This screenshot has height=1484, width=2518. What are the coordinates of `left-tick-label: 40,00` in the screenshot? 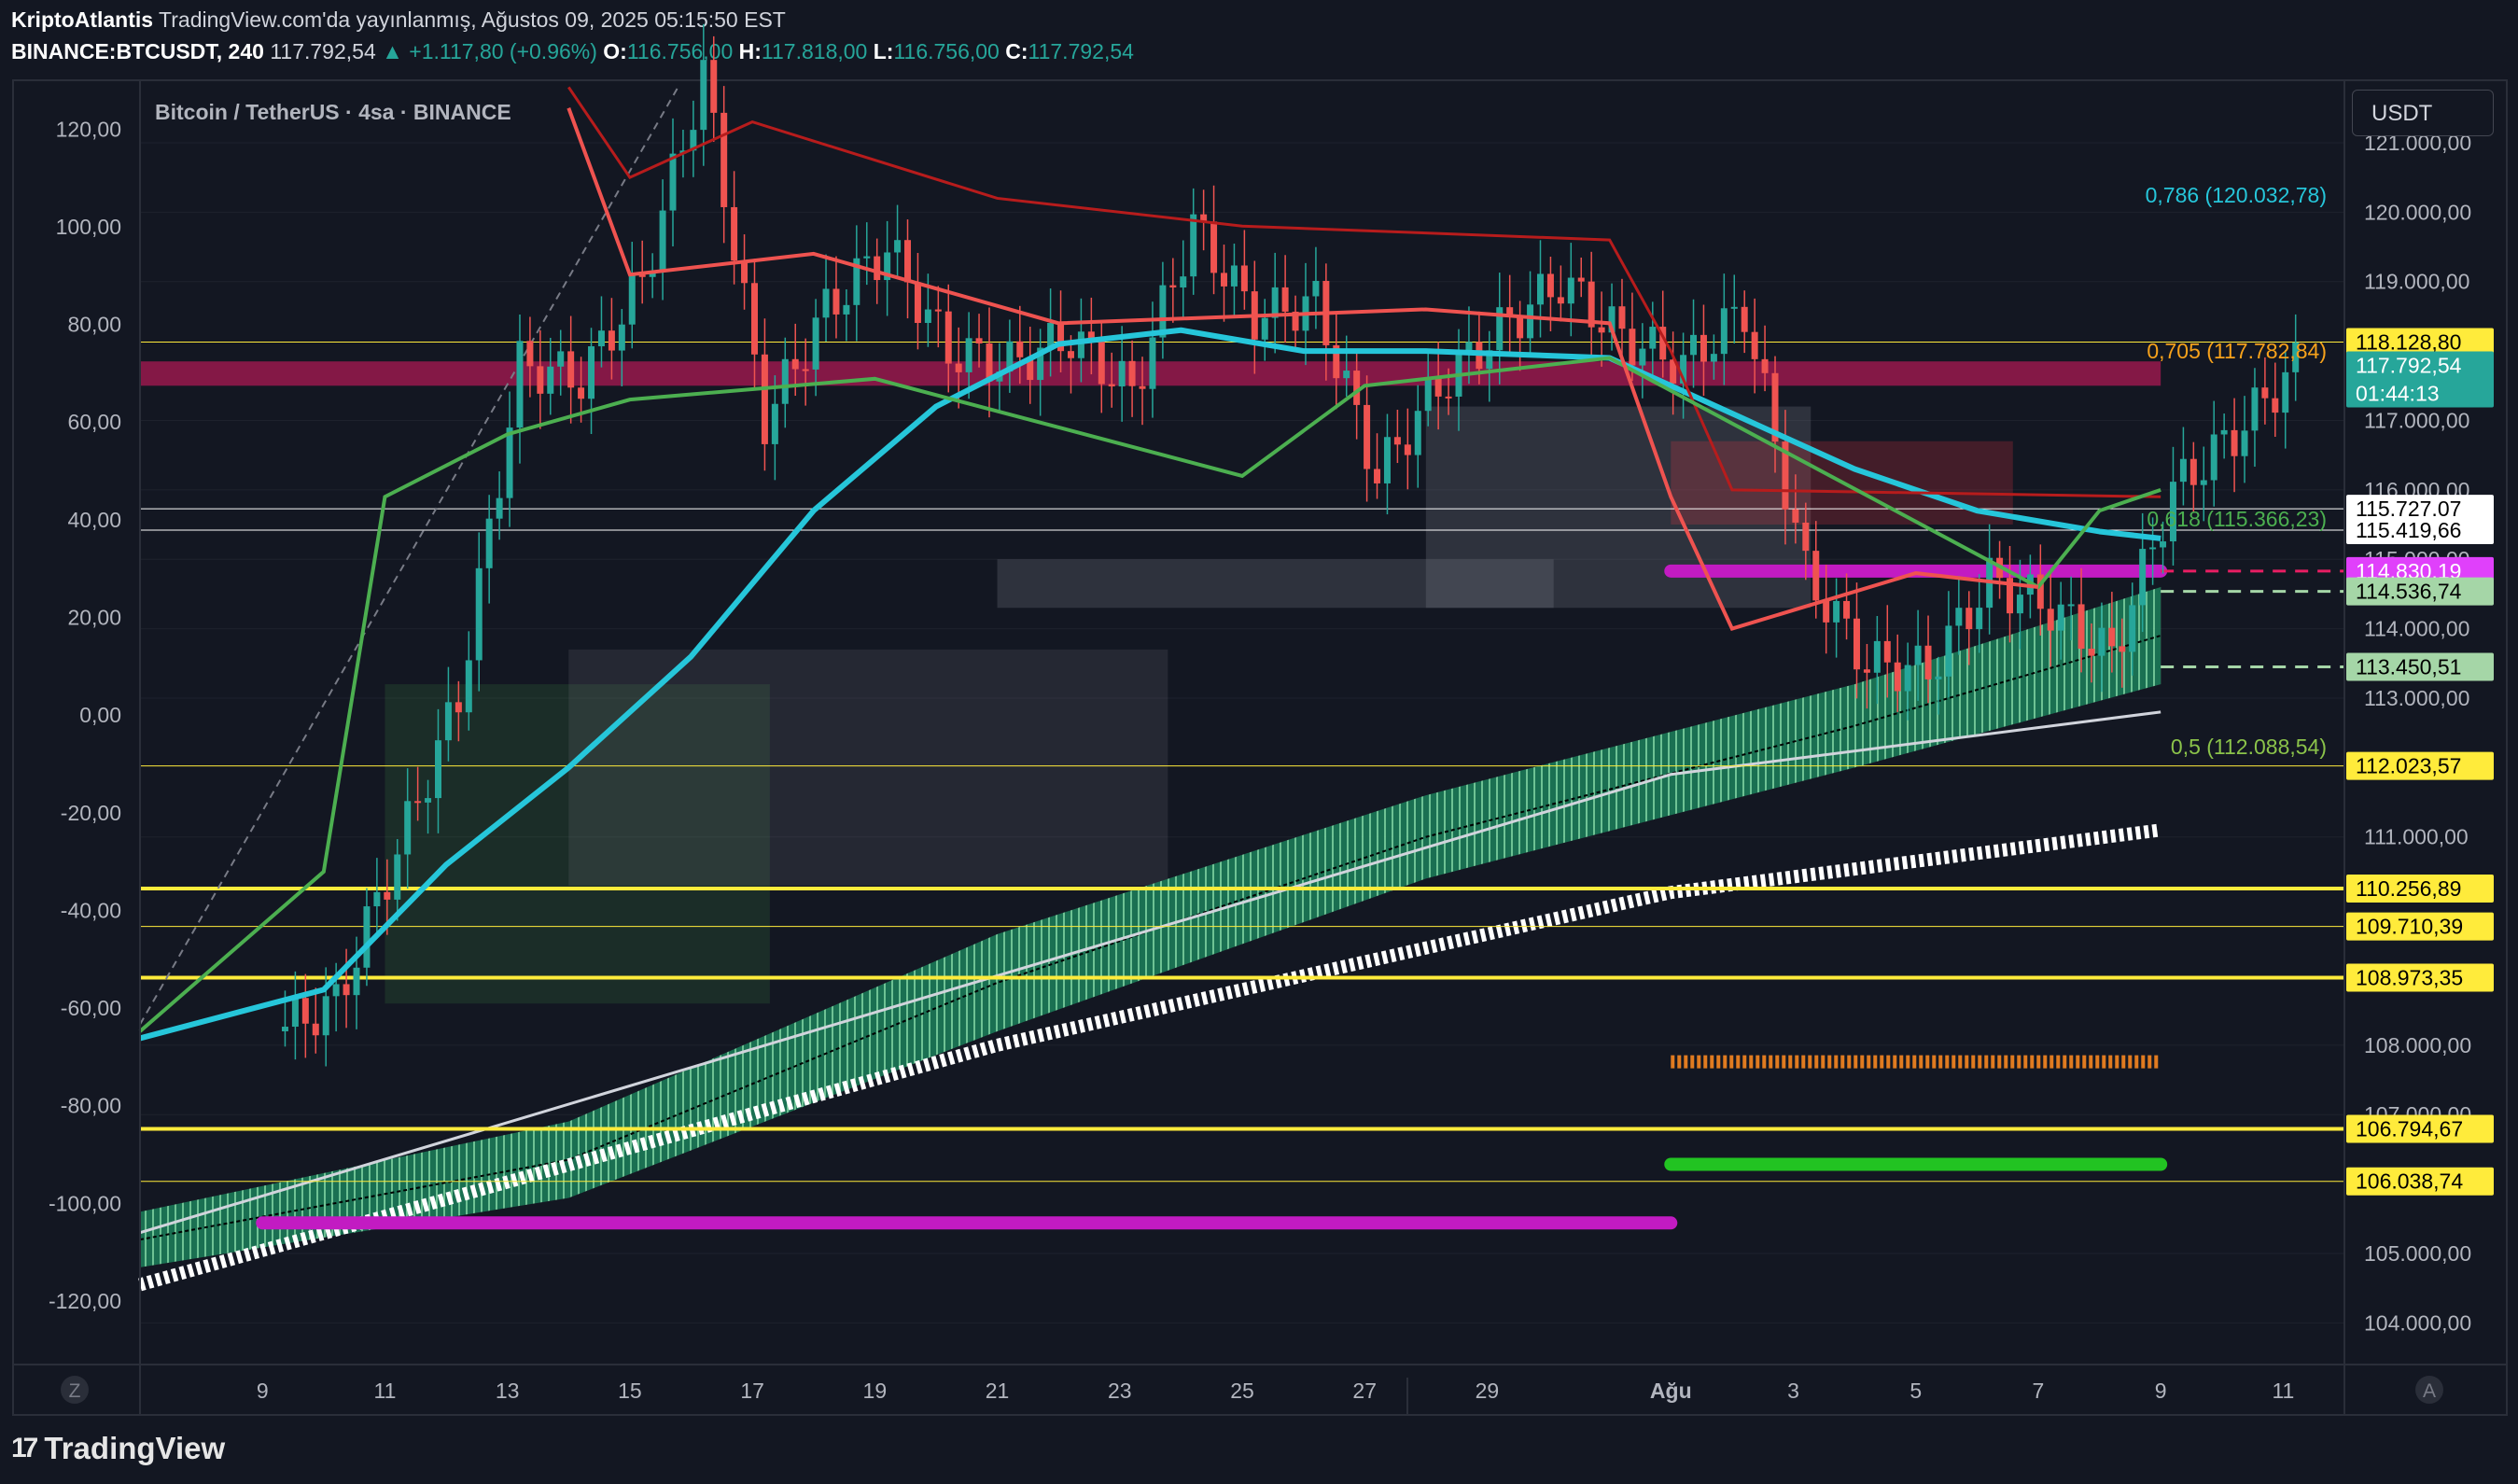 It's located at (94, 520).